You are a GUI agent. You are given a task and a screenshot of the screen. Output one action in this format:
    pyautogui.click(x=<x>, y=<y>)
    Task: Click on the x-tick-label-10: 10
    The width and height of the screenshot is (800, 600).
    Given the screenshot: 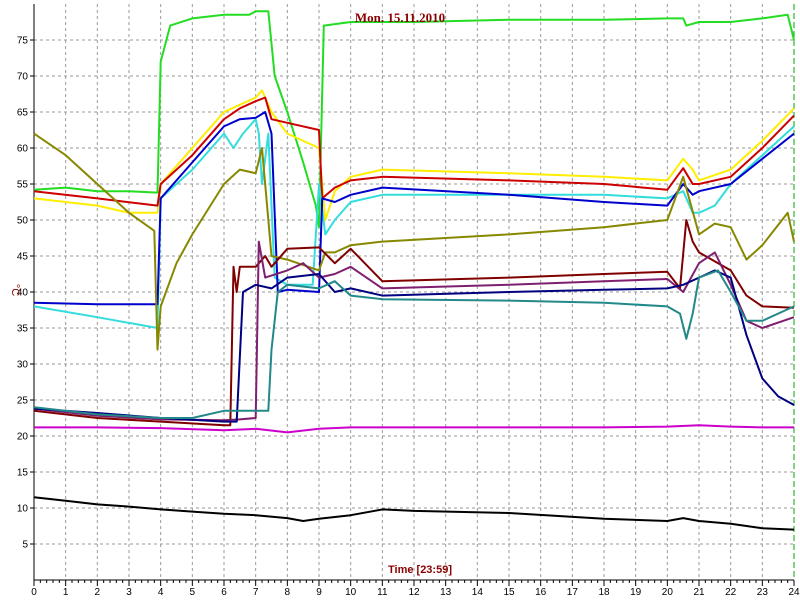 What is the action you would take?
    pyautogui.click(x=351, y=592)
    